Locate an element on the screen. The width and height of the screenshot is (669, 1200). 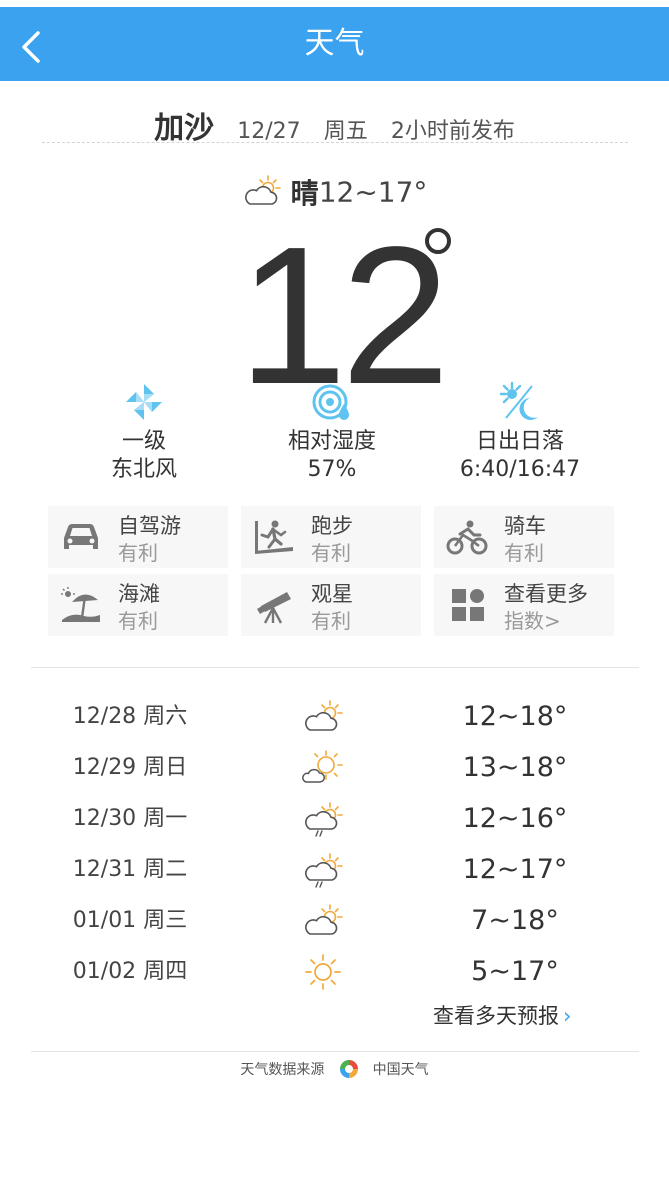
forecast-row: 12/30 周一 12~16° is located at coordinates (334, 819).